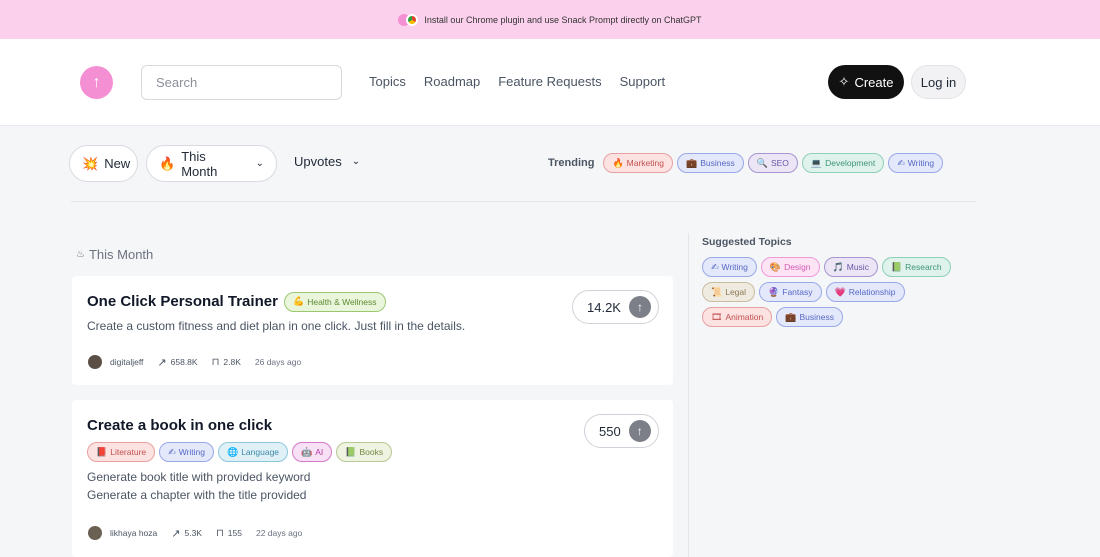  Describe the element at coordinates (102, 451) in the screenshot. I see `book-icon: 📕` at that location.